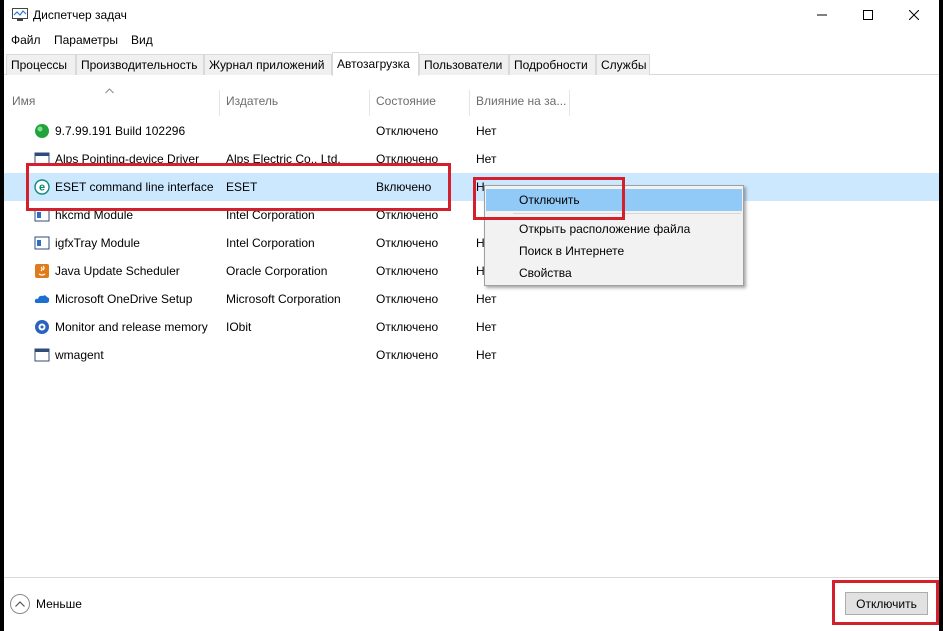  I want to click on footer: Меньше Отключить, so click(471, 604).